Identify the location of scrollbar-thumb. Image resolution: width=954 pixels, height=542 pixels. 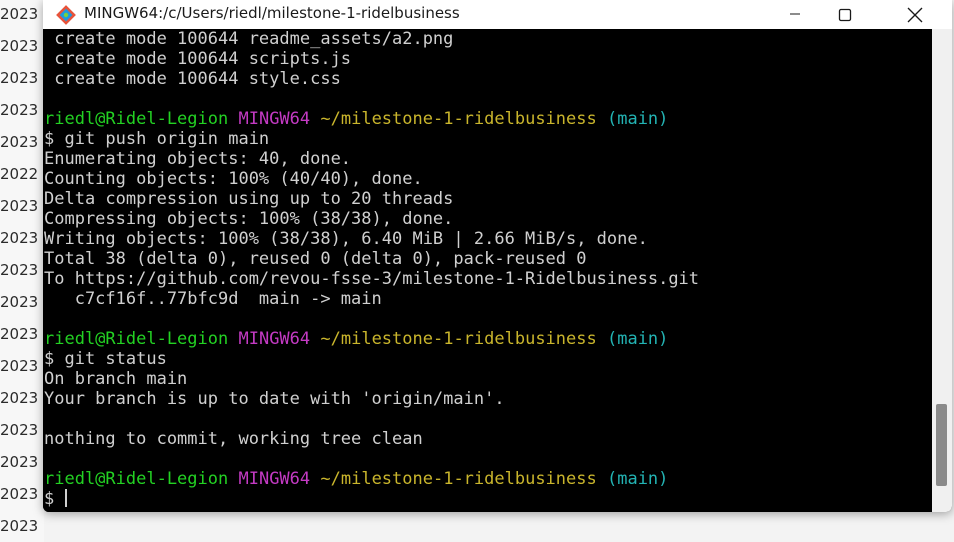
(941, 445).